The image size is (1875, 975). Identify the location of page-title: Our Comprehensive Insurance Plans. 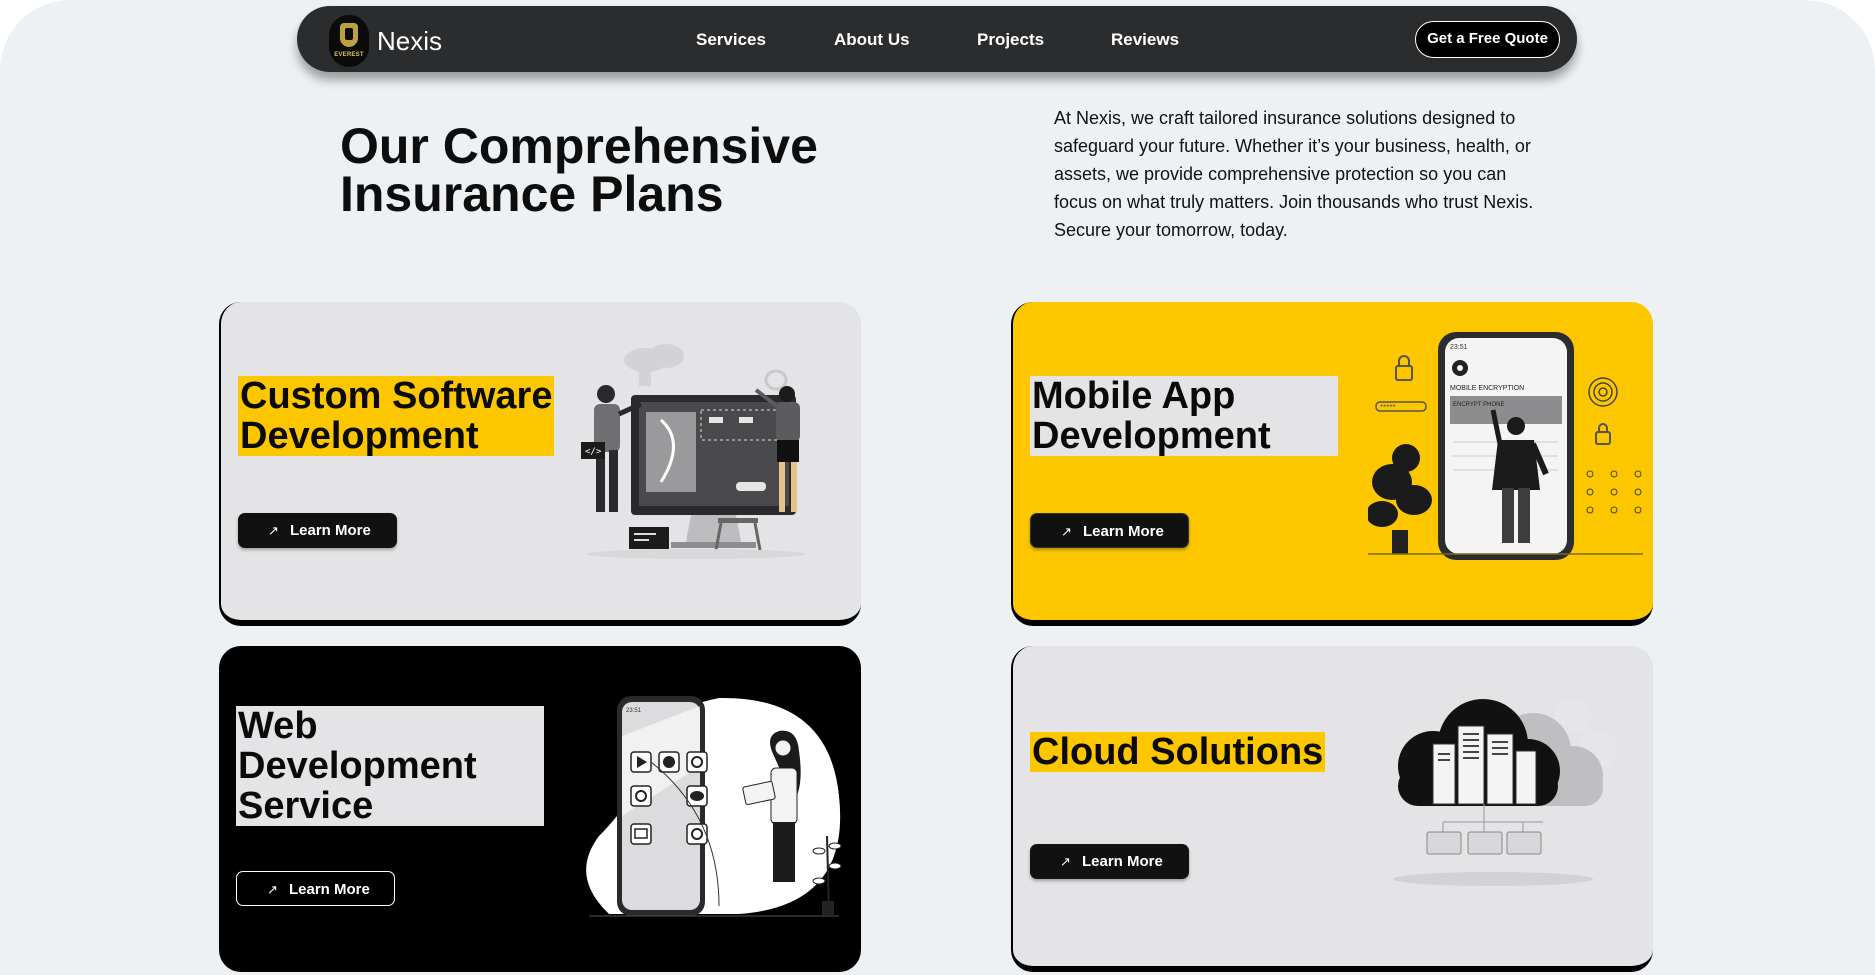
(620, 170).